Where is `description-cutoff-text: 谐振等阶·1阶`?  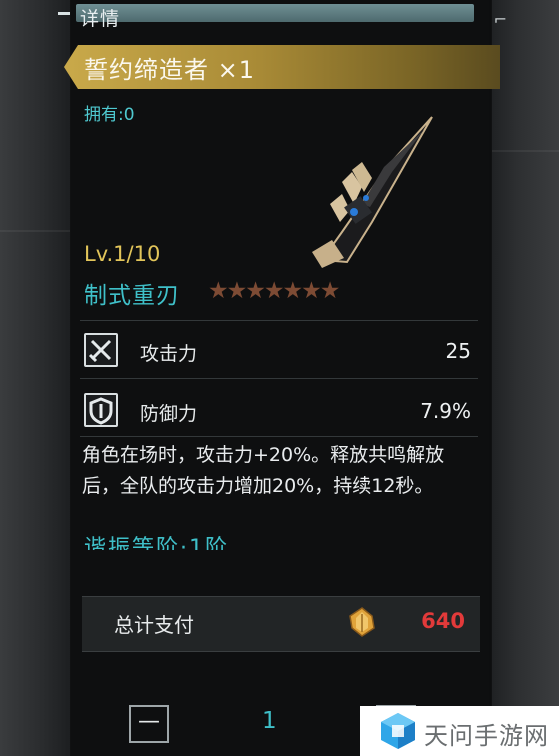
description-cutoff-text: 谐振等阶·1阶 is located at coordinates (156, 543).